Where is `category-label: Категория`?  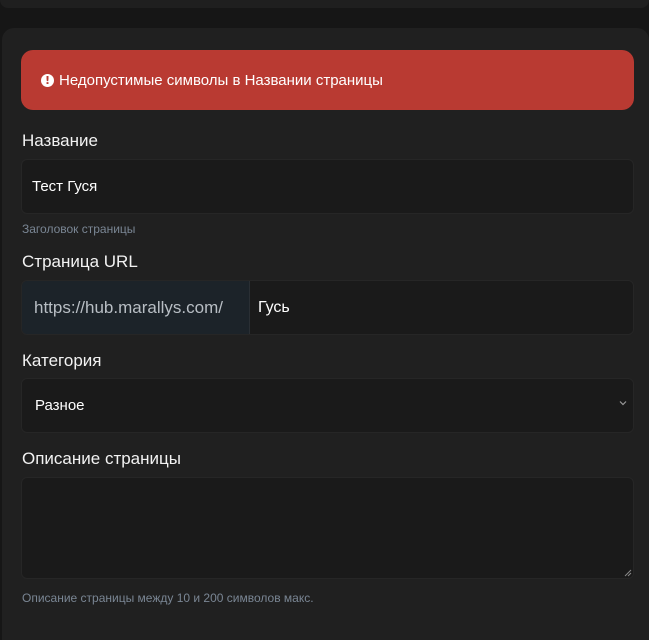 category-label: Категория is located at coordinates (62, 360).